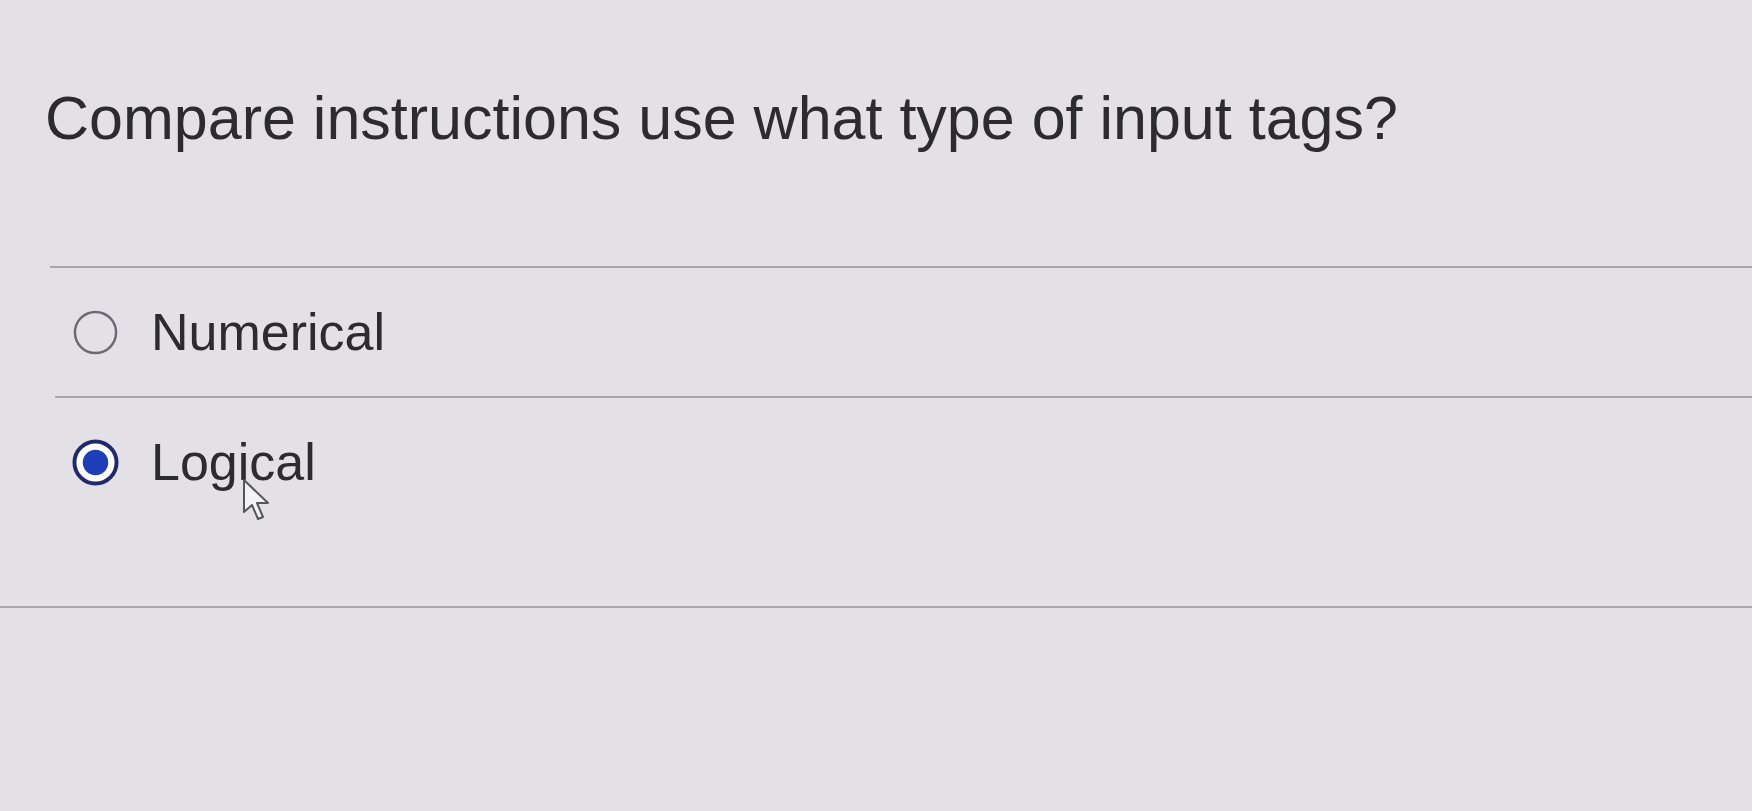  I want to click on option-label: Logical, so click(233, 462).